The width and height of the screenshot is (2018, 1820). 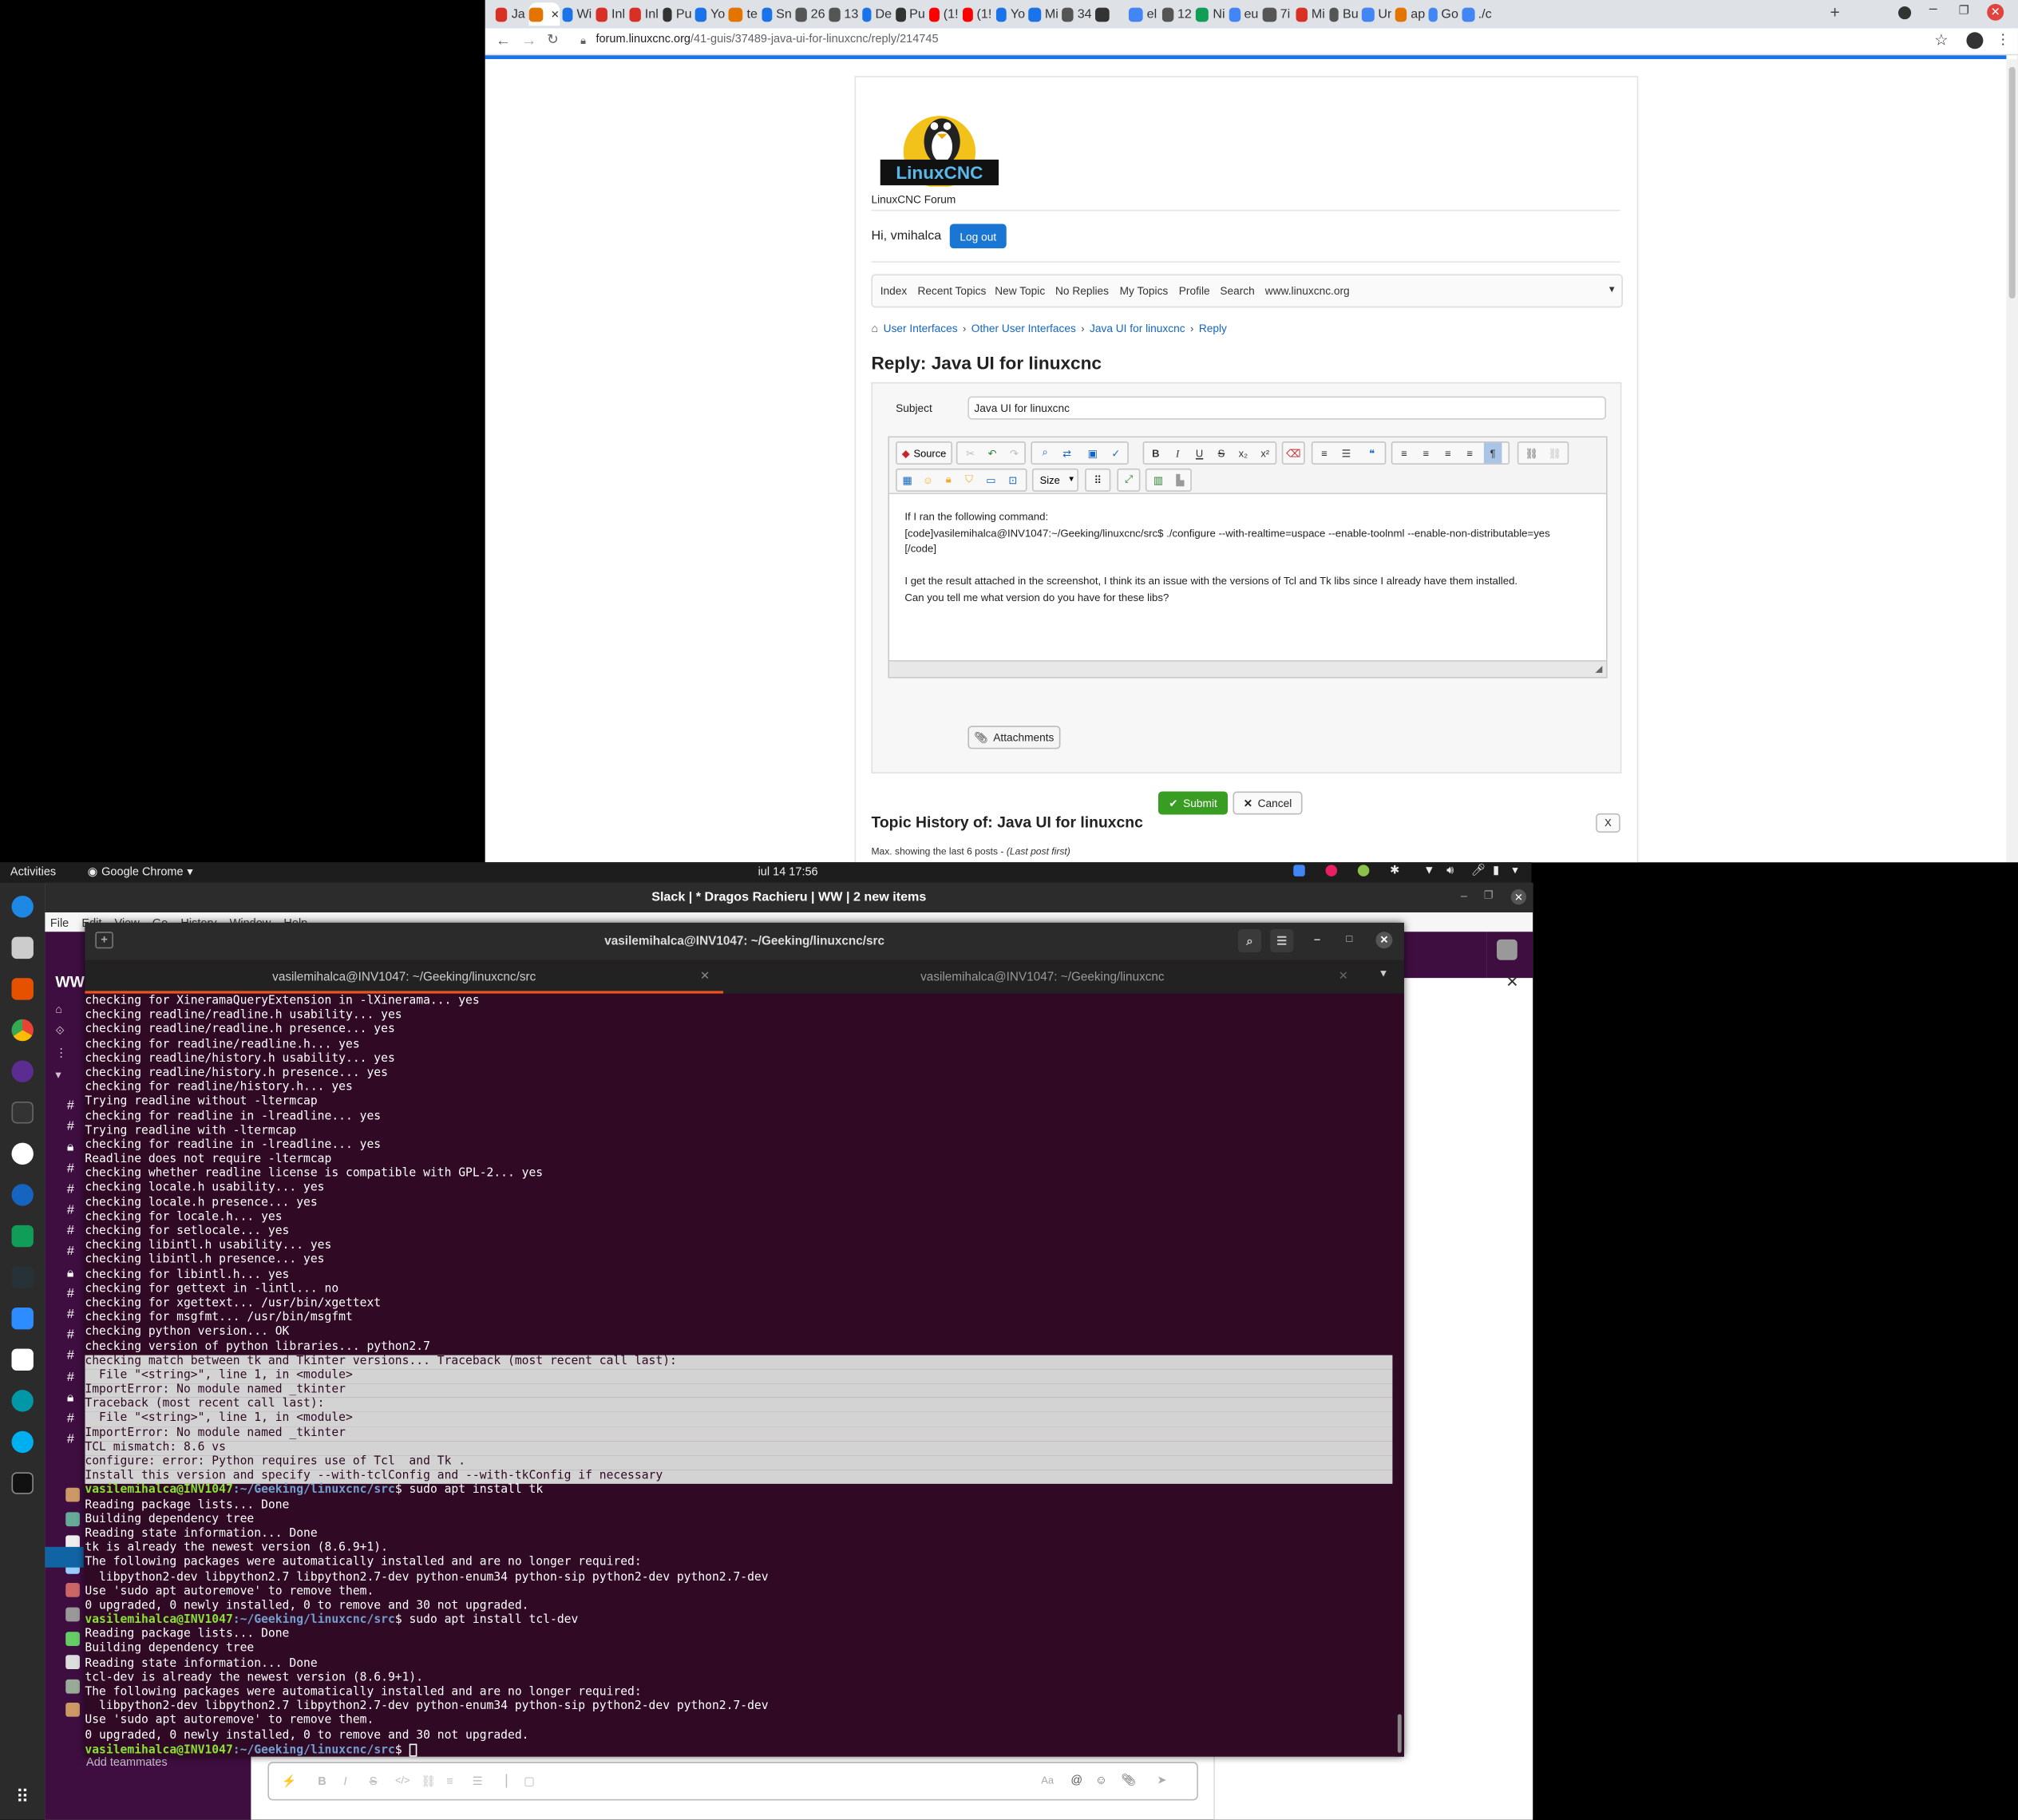 I want to click on history-close-button: X, so click(x=1608, y=823).